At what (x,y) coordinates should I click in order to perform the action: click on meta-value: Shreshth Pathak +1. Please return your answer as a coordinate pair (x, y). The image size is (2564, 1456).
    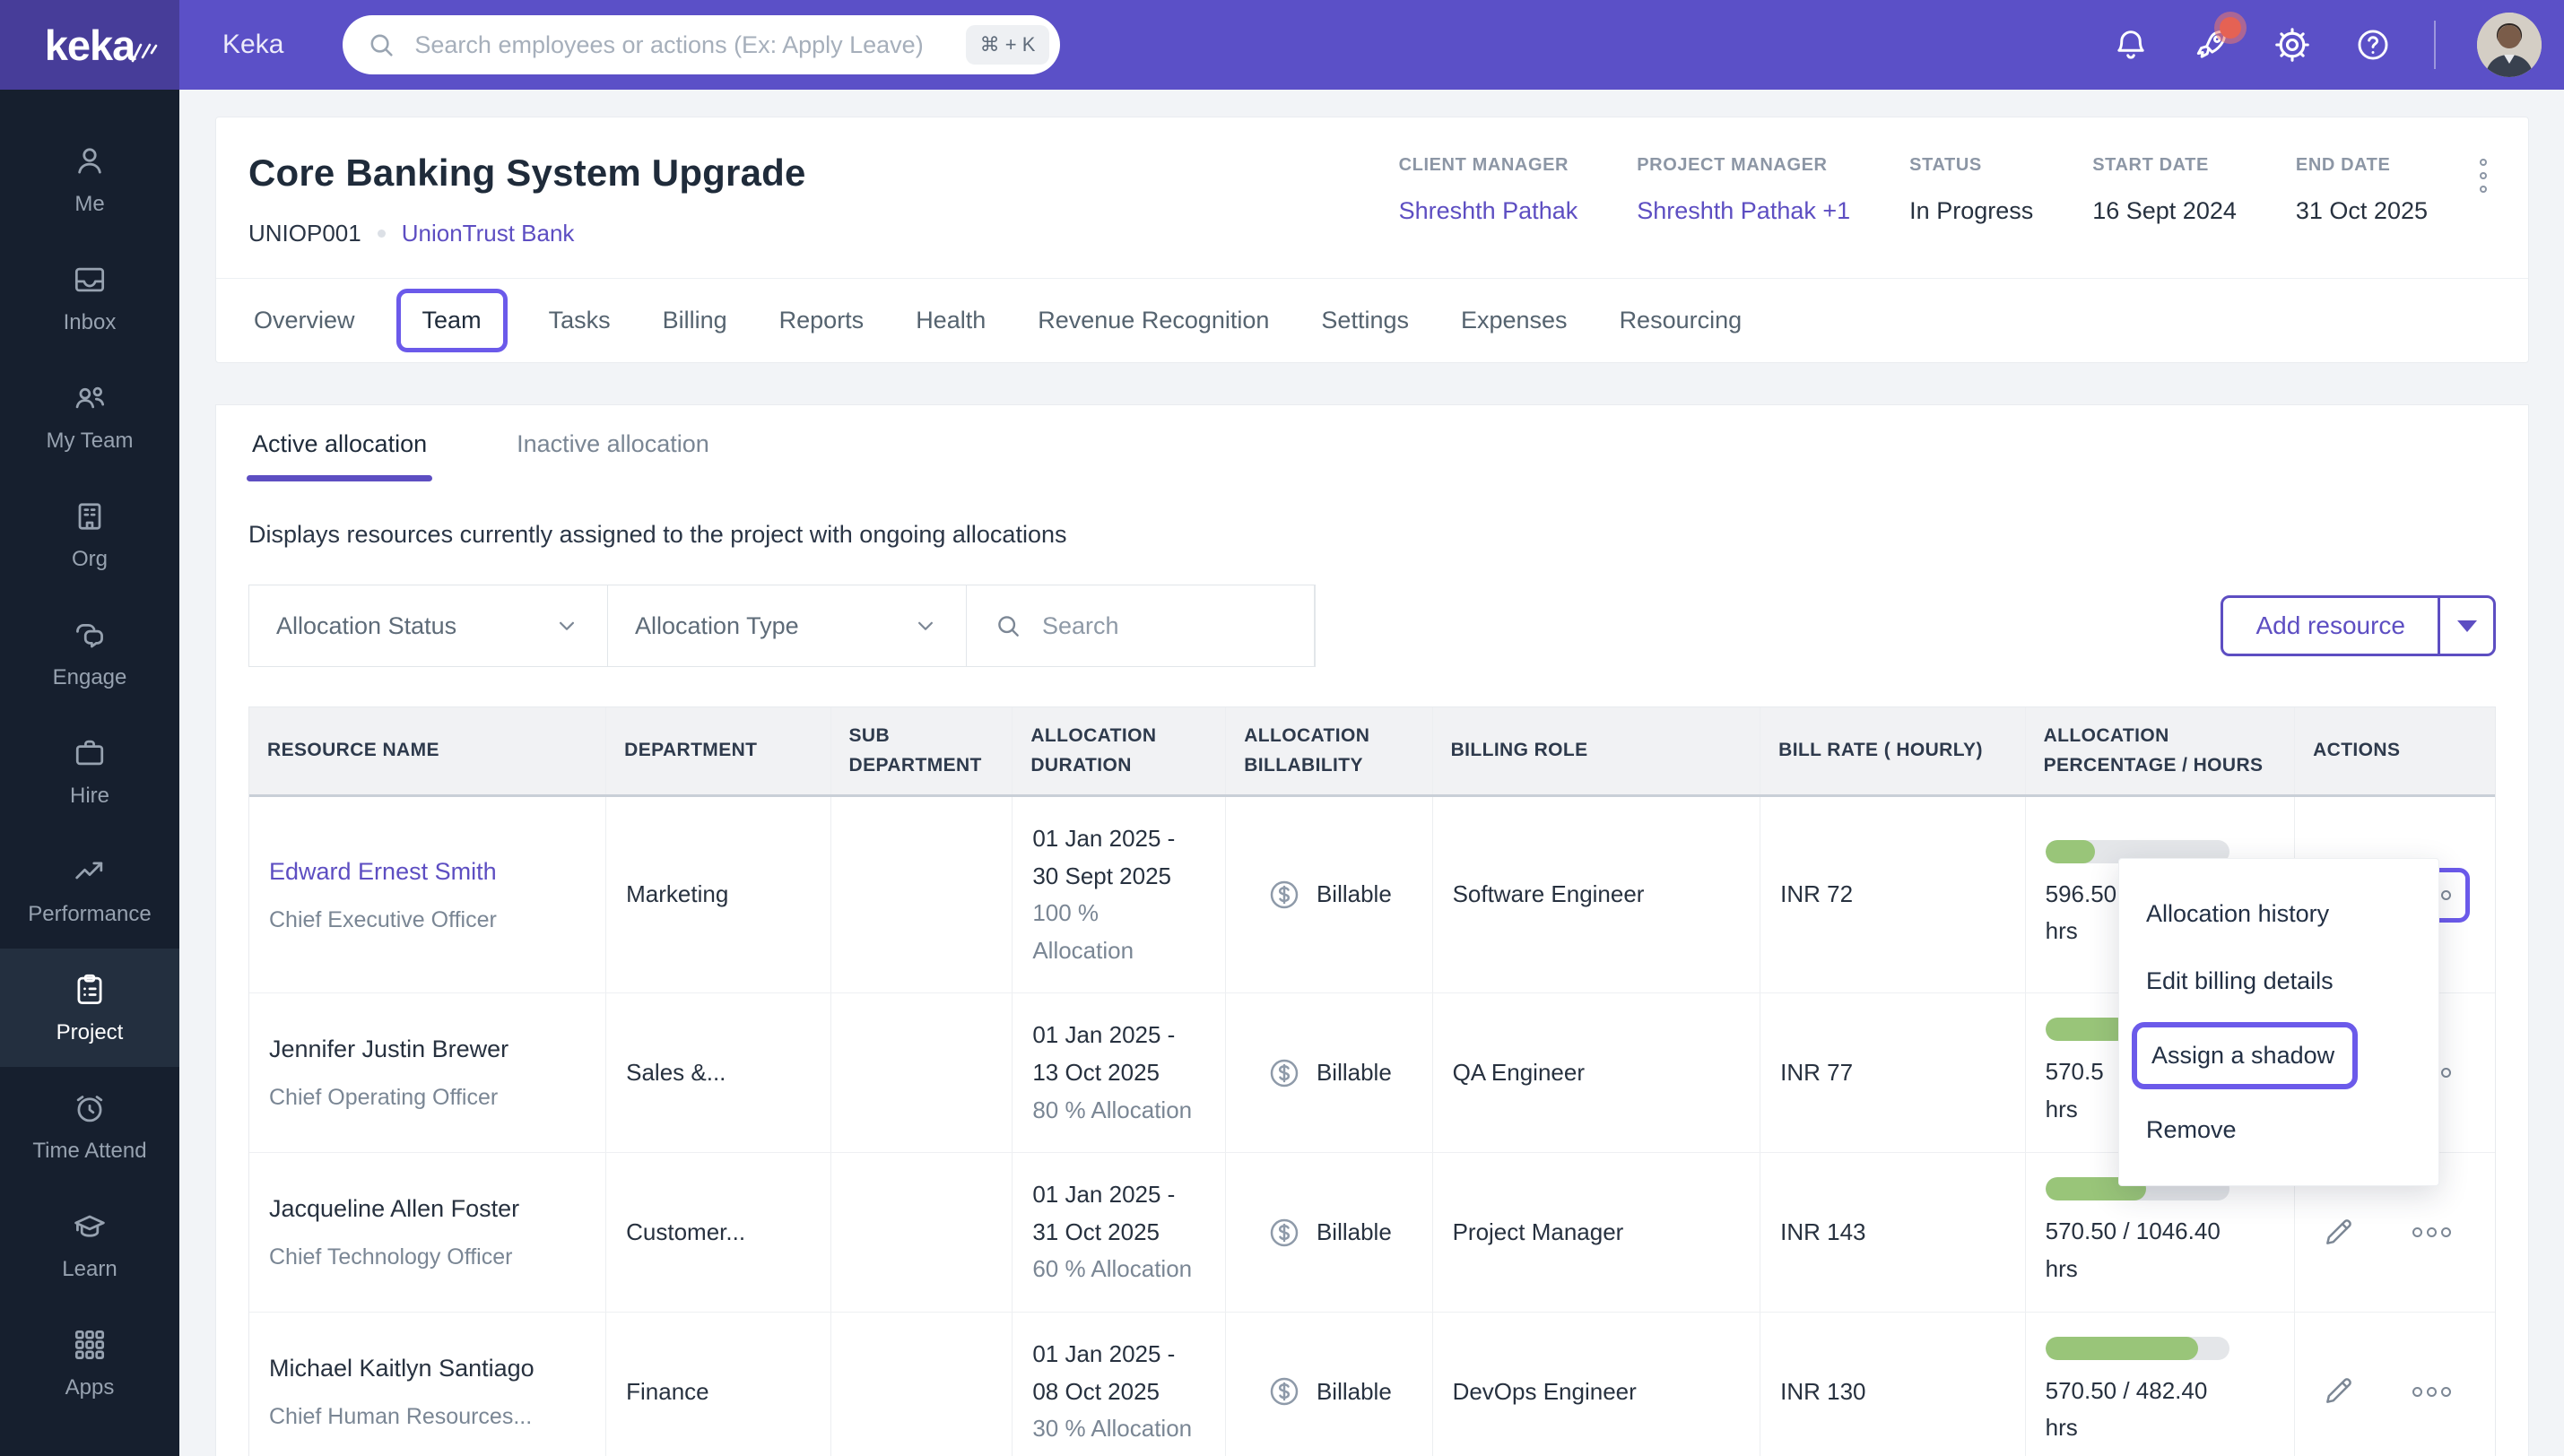
    Looking at the image, I should click on (1744, 211).